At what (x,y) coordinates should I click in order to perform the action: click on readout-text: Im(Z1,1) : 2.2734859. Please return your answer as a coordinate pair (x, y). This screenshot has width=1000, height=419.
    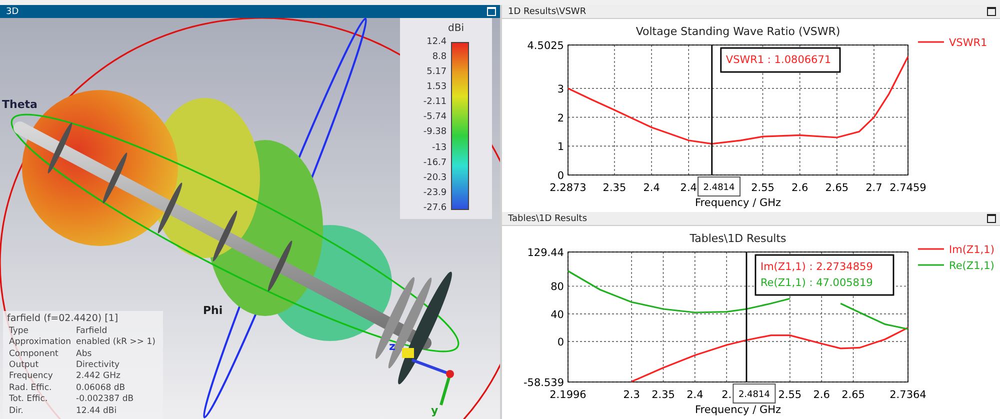
    Looking at the image, I should click on (816, 267).